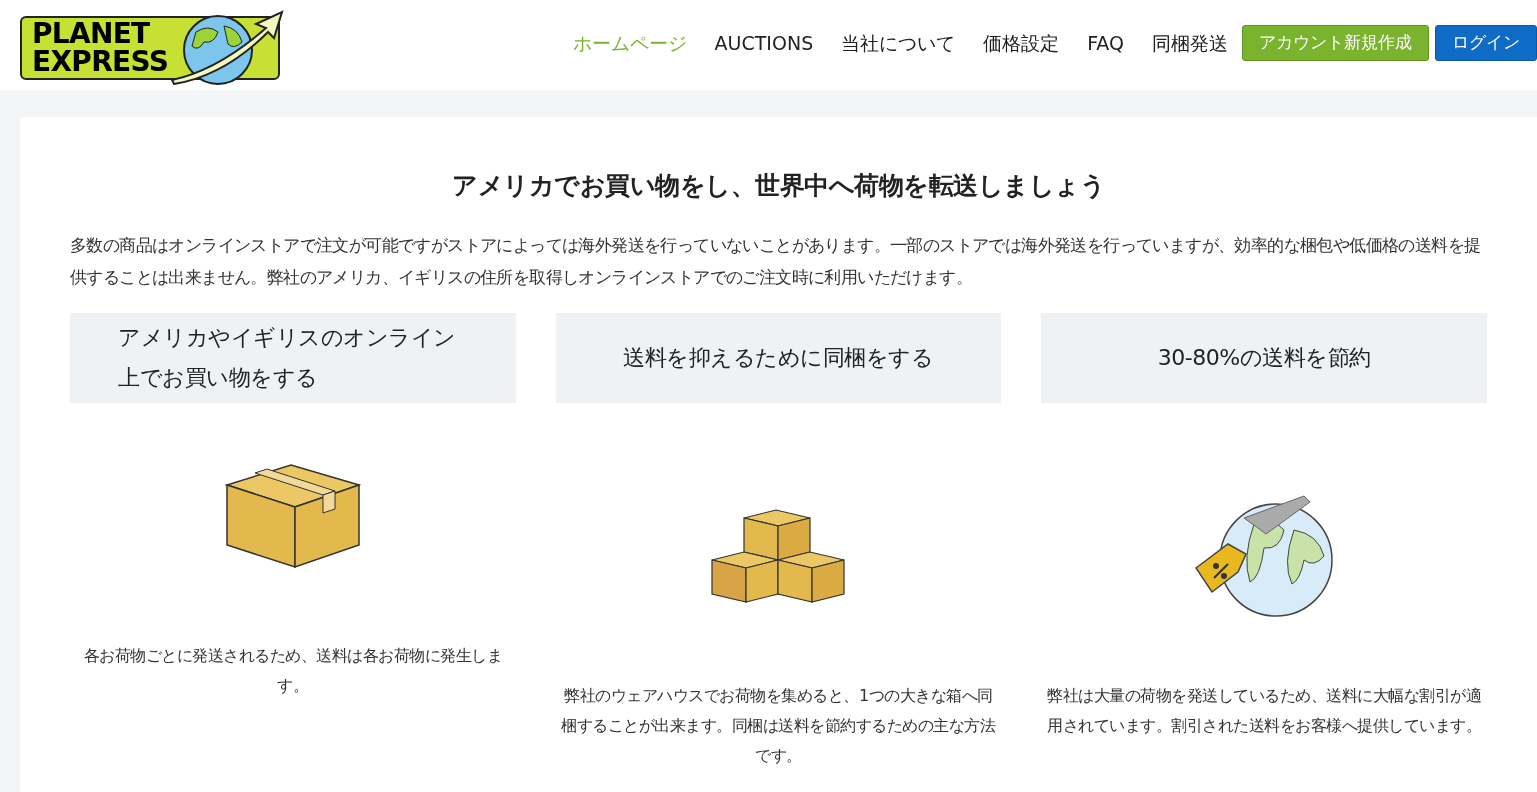 The width and height of the screenshot is (1537, 792). What do you see at coordinates (778, 555) in the screenshot?
I see `stacked-boxes-icon` at bounding box center [778, 555].